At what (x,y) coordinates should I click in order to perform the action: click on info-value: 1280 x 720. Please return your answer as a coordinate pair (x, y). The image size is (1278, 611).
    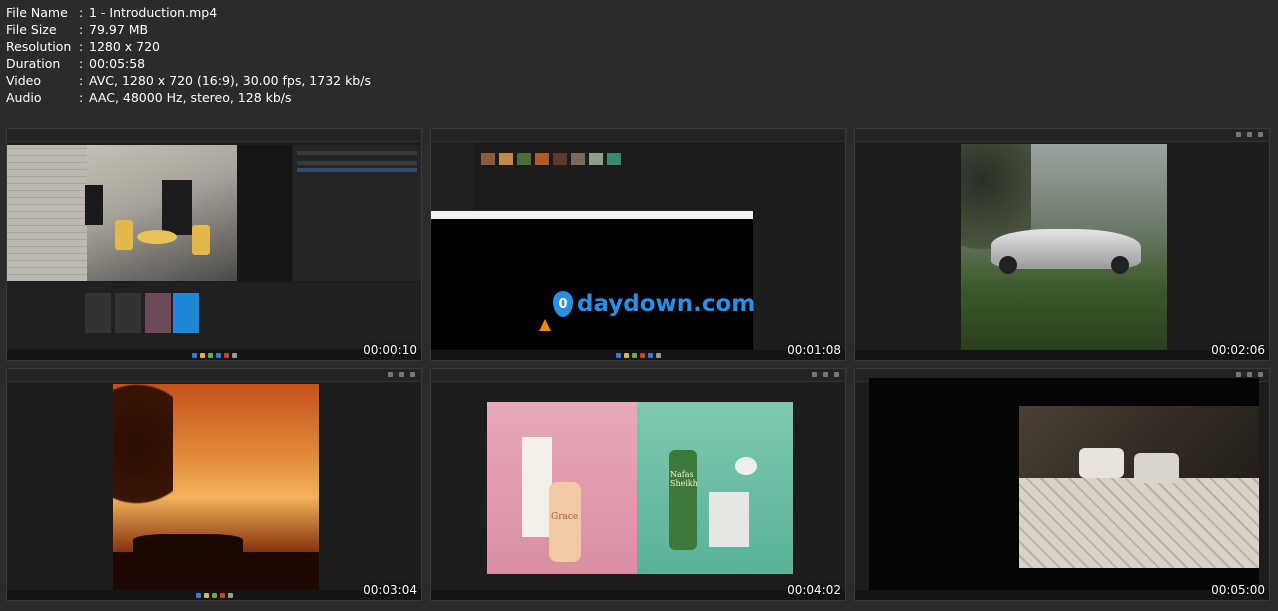
    Looking at the image, I should click on (125, 46).